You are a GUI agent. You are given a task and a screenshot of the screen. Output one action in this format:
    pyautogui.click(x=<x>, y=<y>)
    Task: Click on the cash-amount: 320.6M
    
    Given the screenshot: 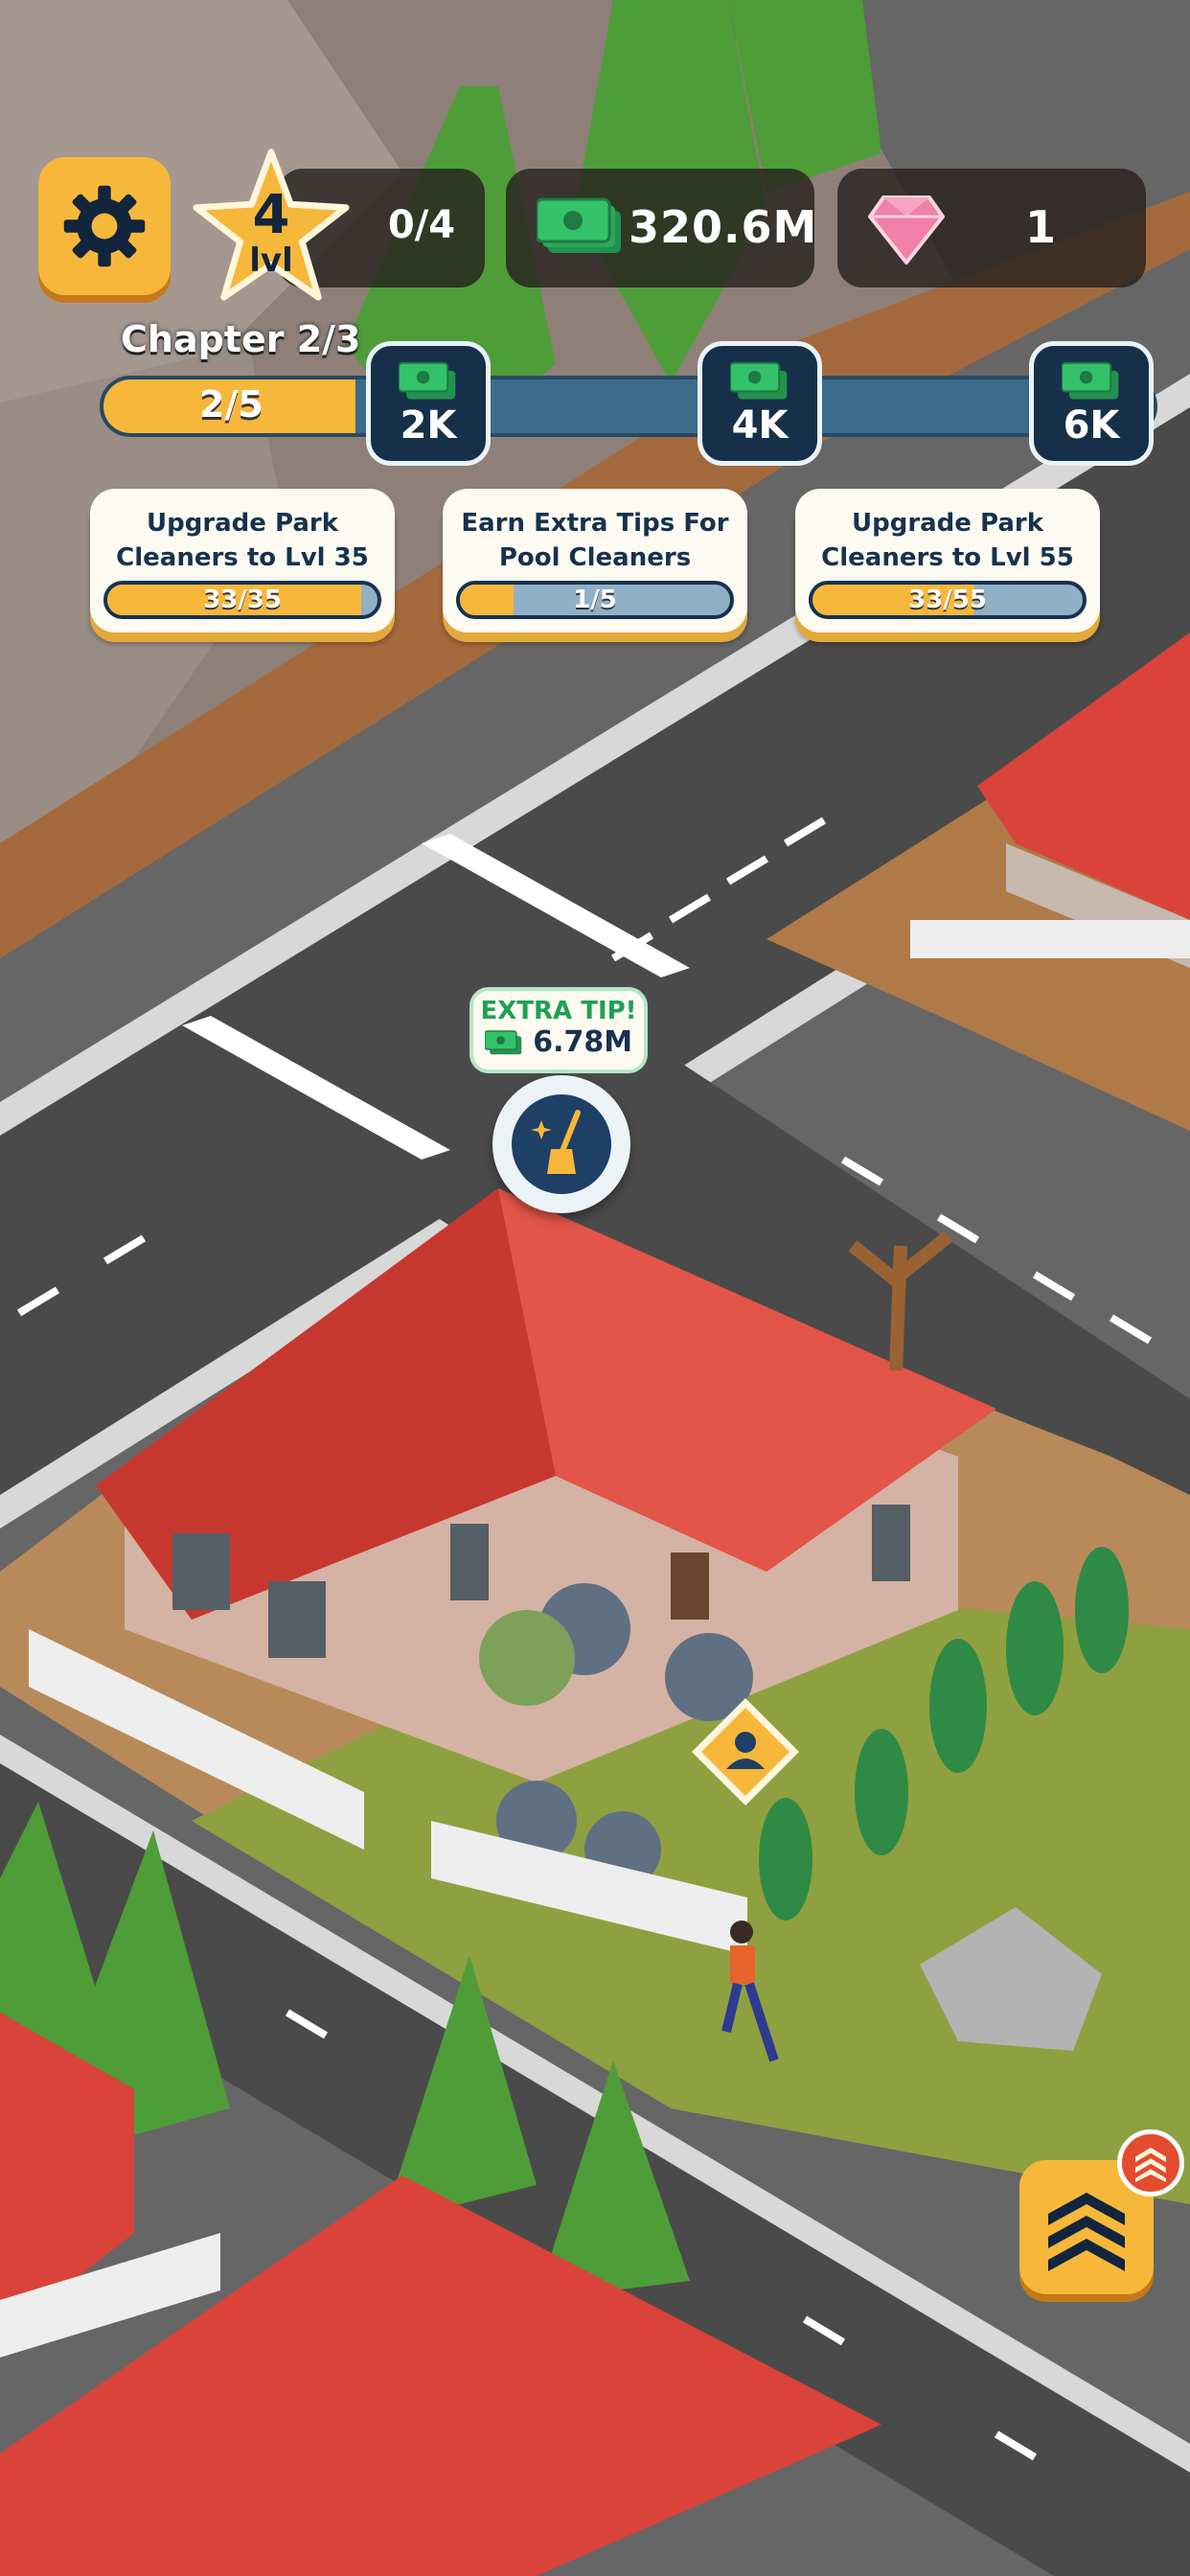 What is the action you would take?
    pyautogui.click(x=724, y=227)
    